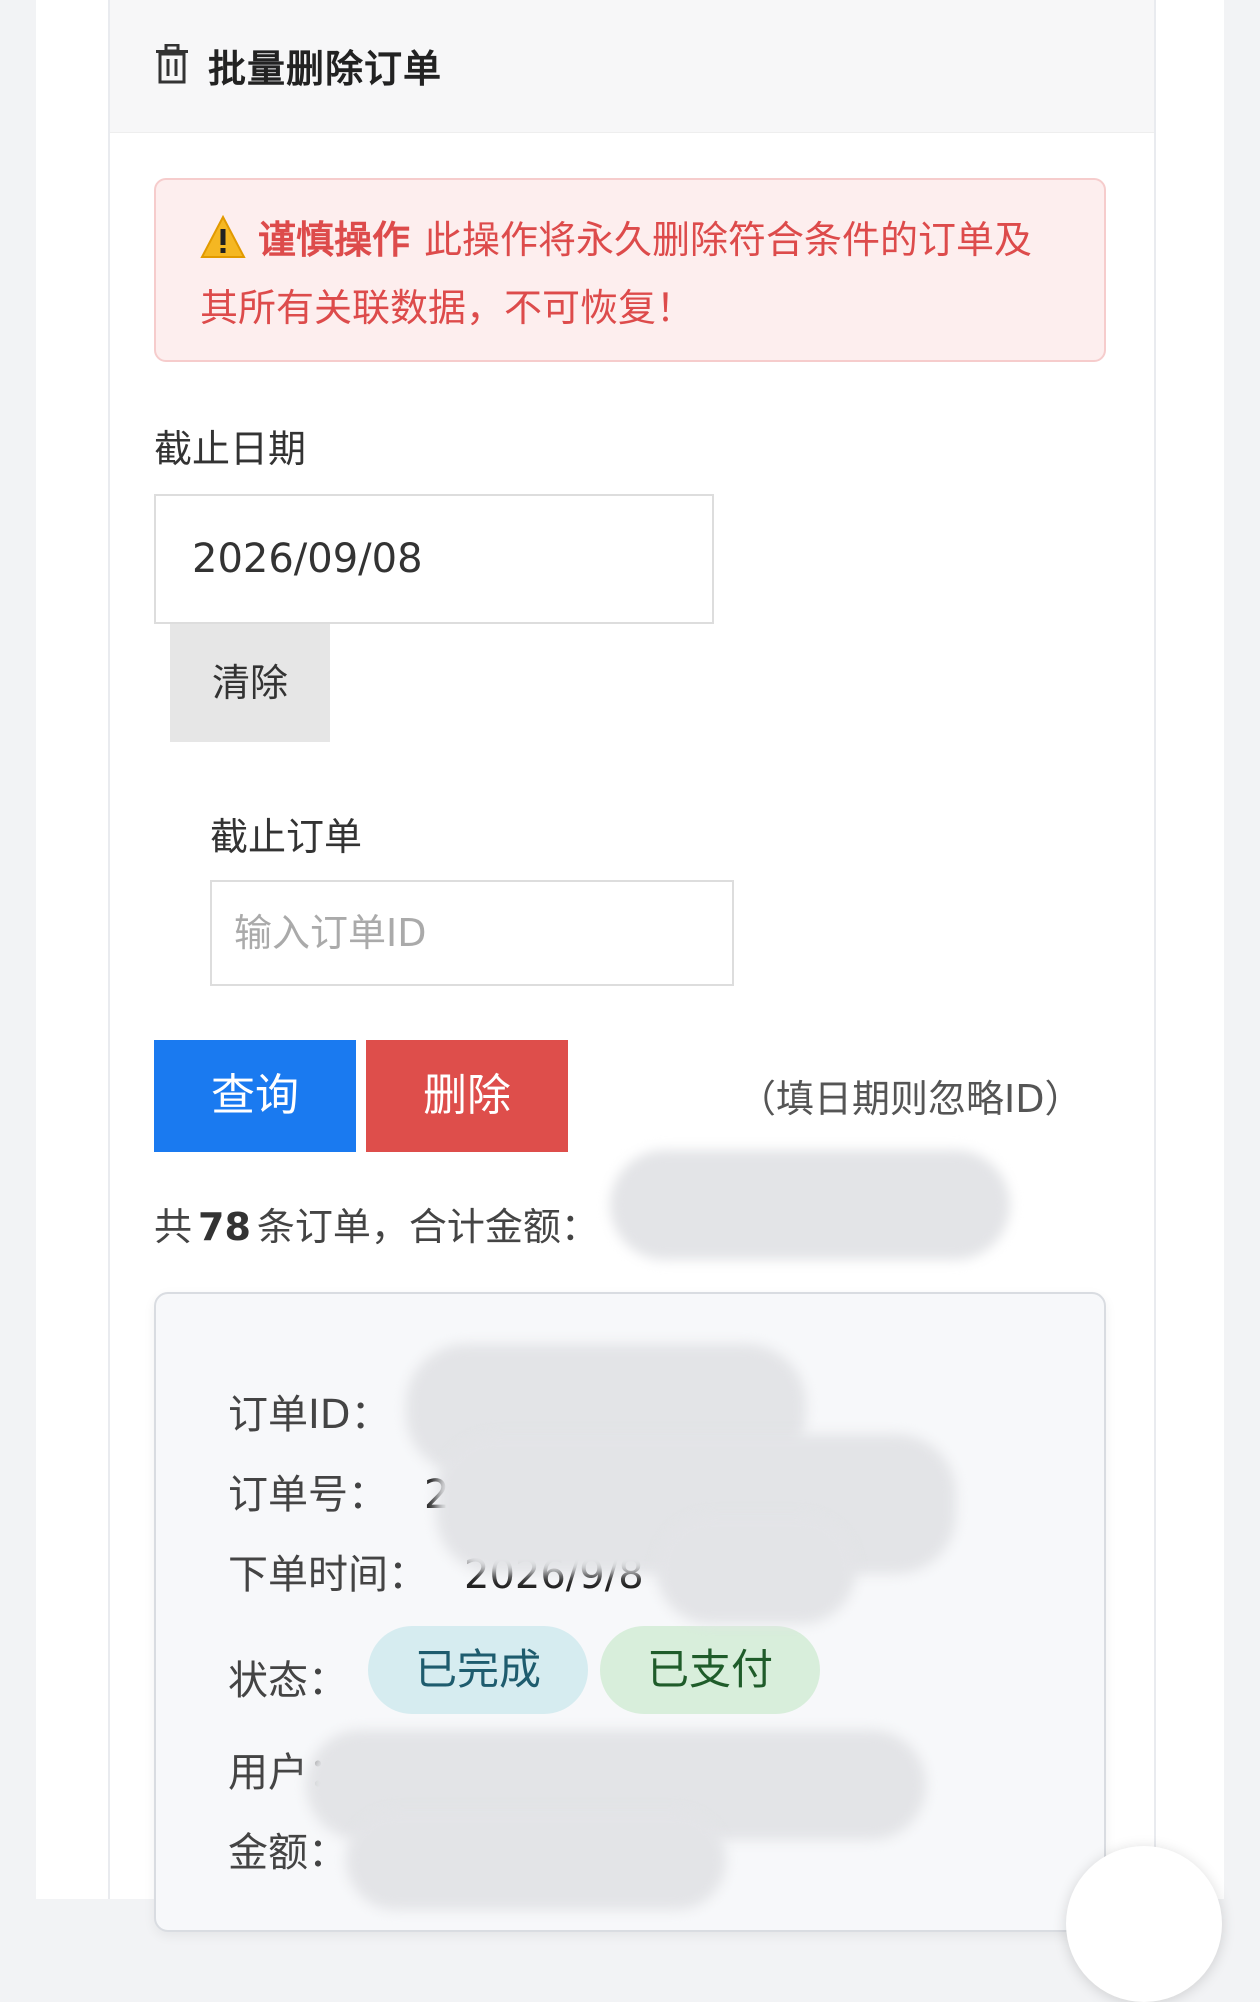 This screenshot has width=1260, height=2002. I want to click on order-status-label: 状态：, so click(288, 1681).